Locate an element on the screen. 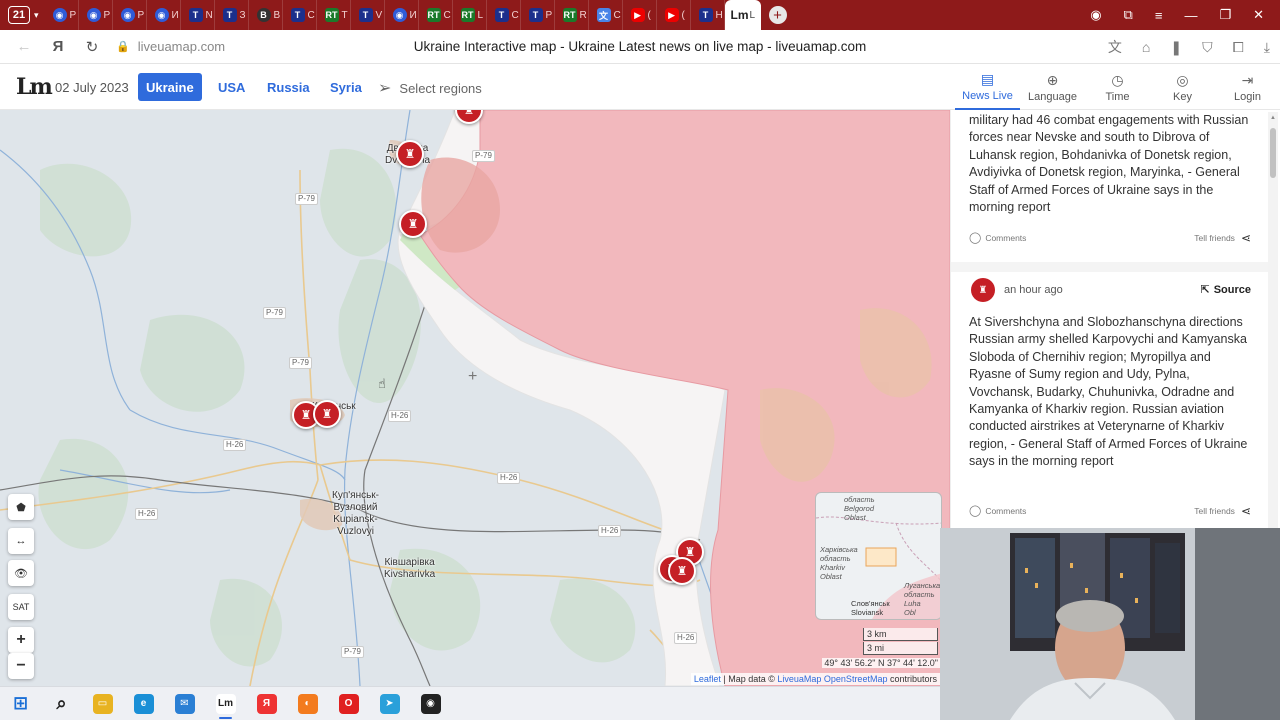 The image size is (1280, 720). tab: TN is located at coordinates (198, 15).